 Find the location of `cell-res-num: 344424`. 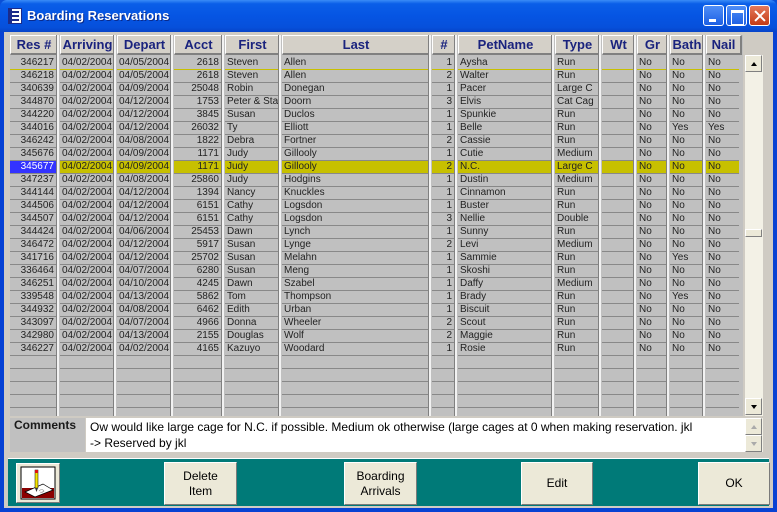

cell-res-num: 344424 is located at coordinates (33, 232).